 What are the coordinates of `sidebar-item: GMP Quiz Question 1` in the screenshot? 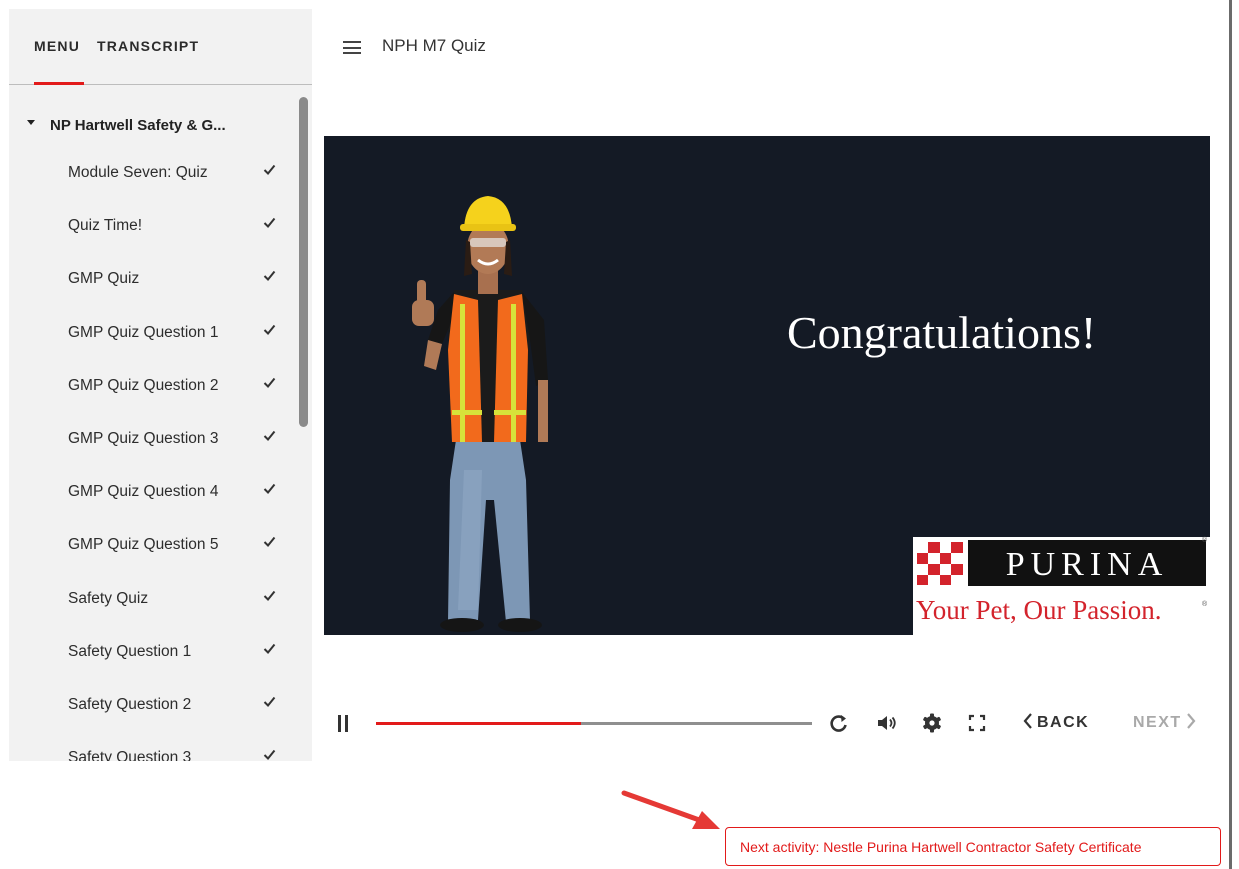 It's located at (154, 333).